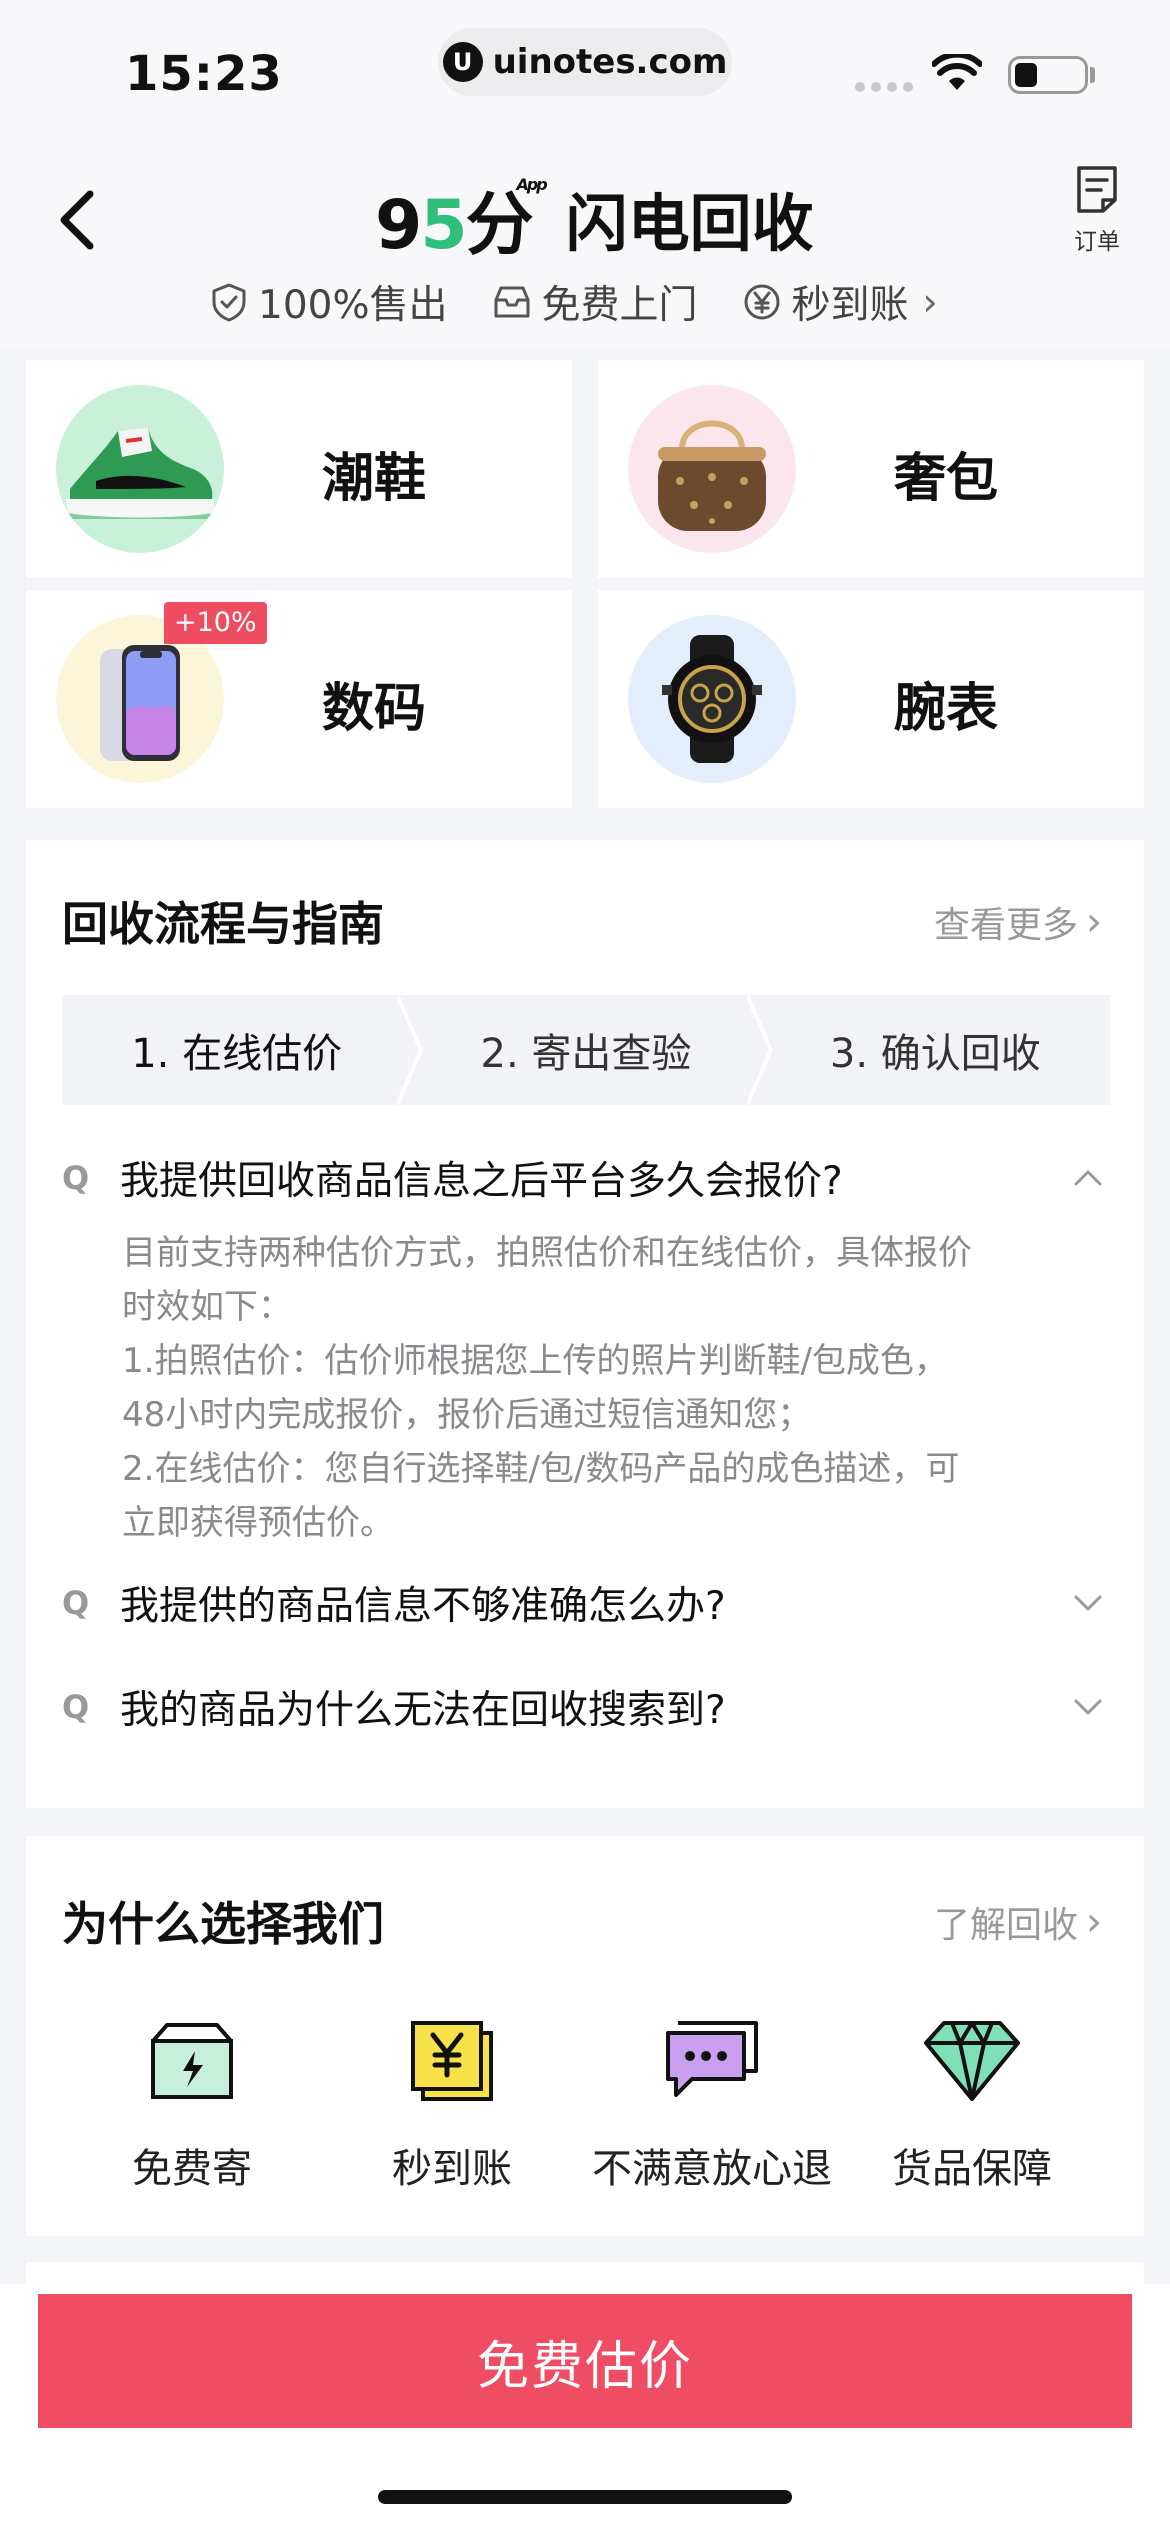 This screenshot has width=1170, height=2532. I want to click on learn-recycle-link: 了解回收 ›, so click(1018, 1922).